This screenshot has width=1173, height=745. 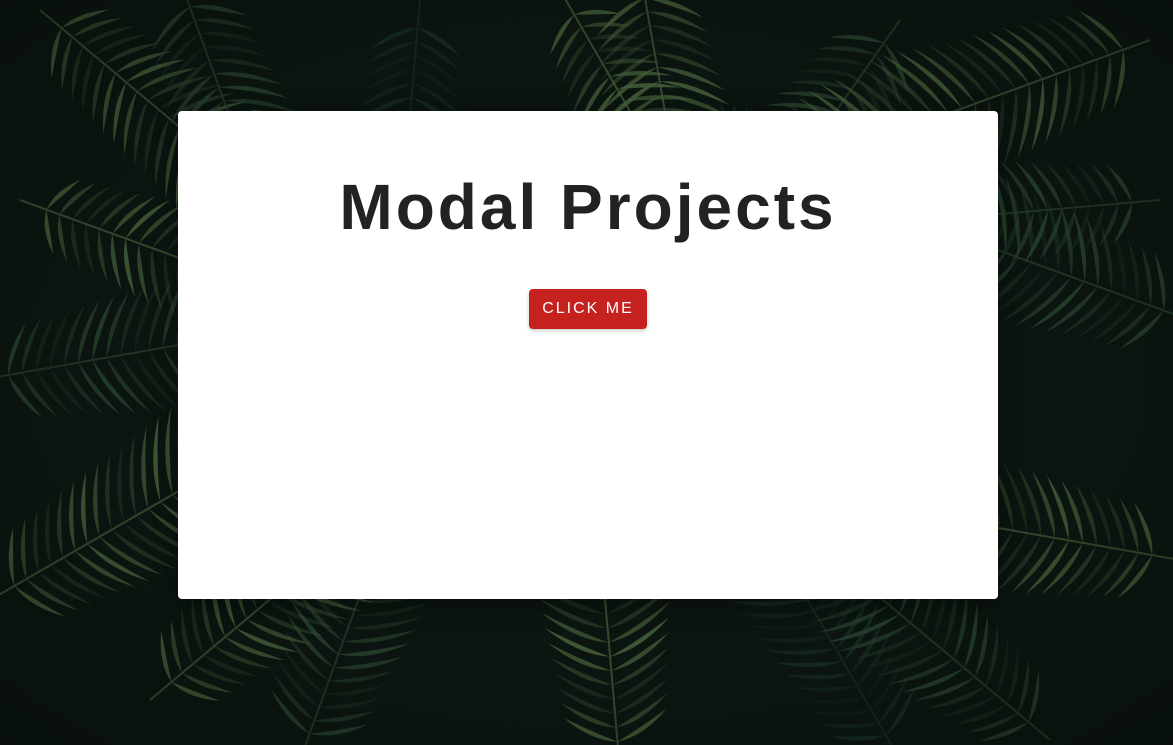 I want to click on click-me-button: CLICK ME, so click(x=588, y=309).